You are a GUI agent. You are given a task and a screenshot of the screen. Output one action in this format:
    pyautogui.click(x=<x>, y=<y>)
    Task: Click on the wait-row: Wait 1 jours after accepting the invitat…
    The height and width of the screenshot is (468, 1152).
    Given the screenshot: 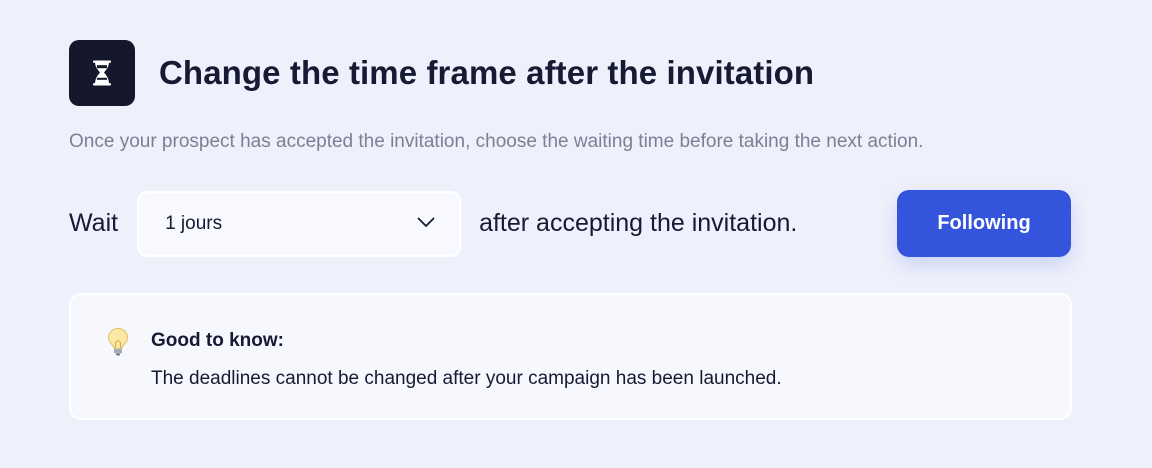 What is the action you would take?
    pyautogui.click(x=433, y=223)
    